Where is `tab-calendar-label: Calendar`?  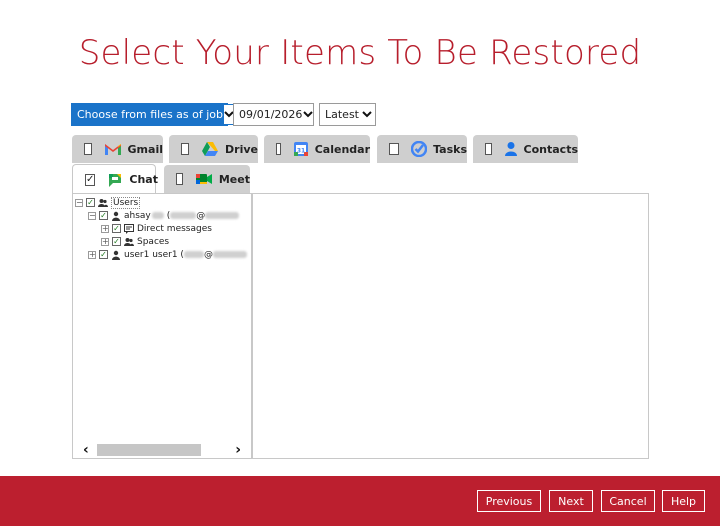 tab-calendar-label: Calendar is located at coordinates (342, 149).